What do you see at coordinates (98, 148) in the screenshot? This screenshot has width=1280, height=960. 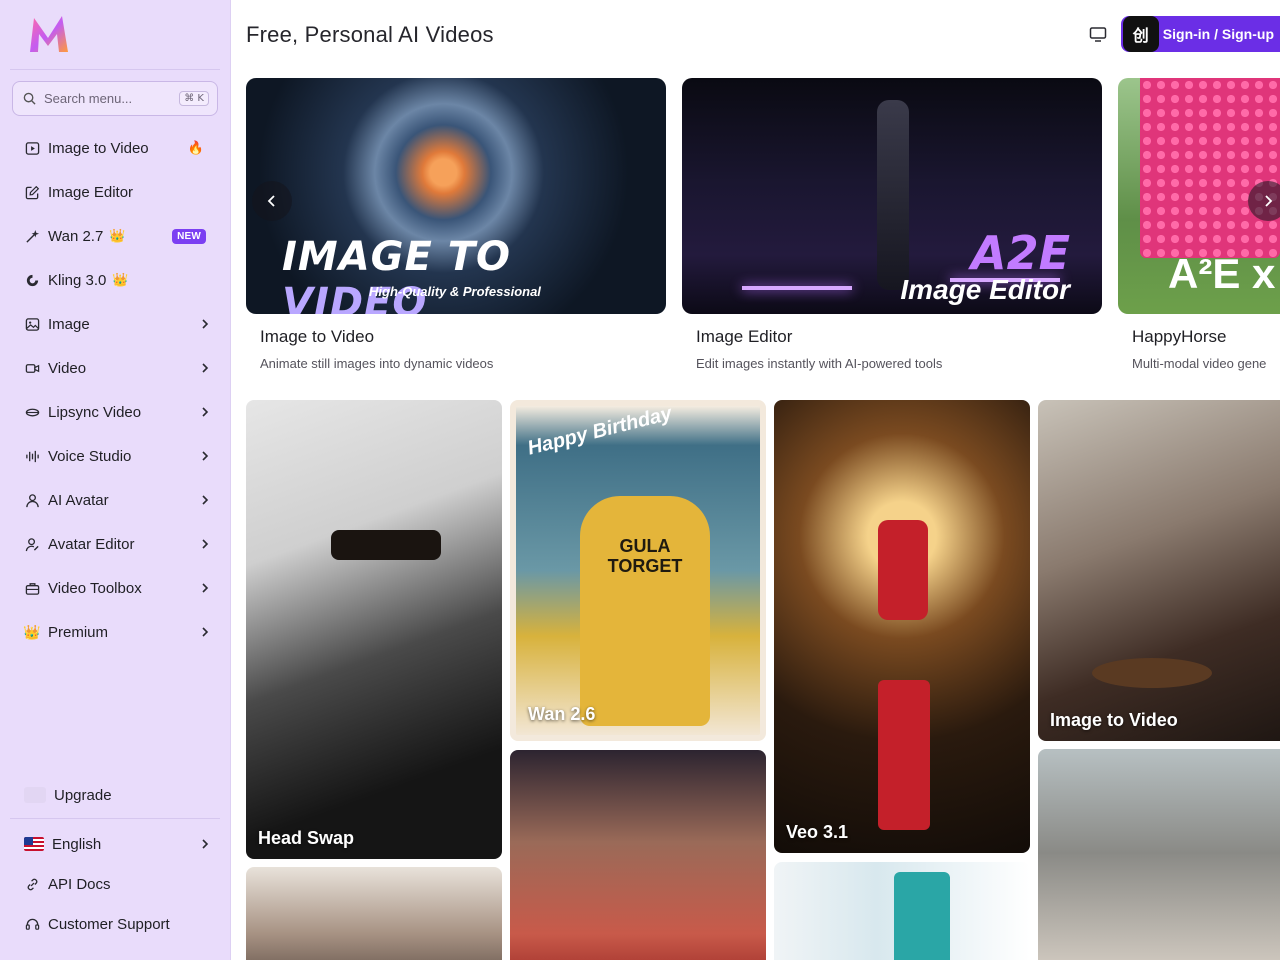 I see `sidebar-item-label: Image to Video` at bounding box center [98, 148].